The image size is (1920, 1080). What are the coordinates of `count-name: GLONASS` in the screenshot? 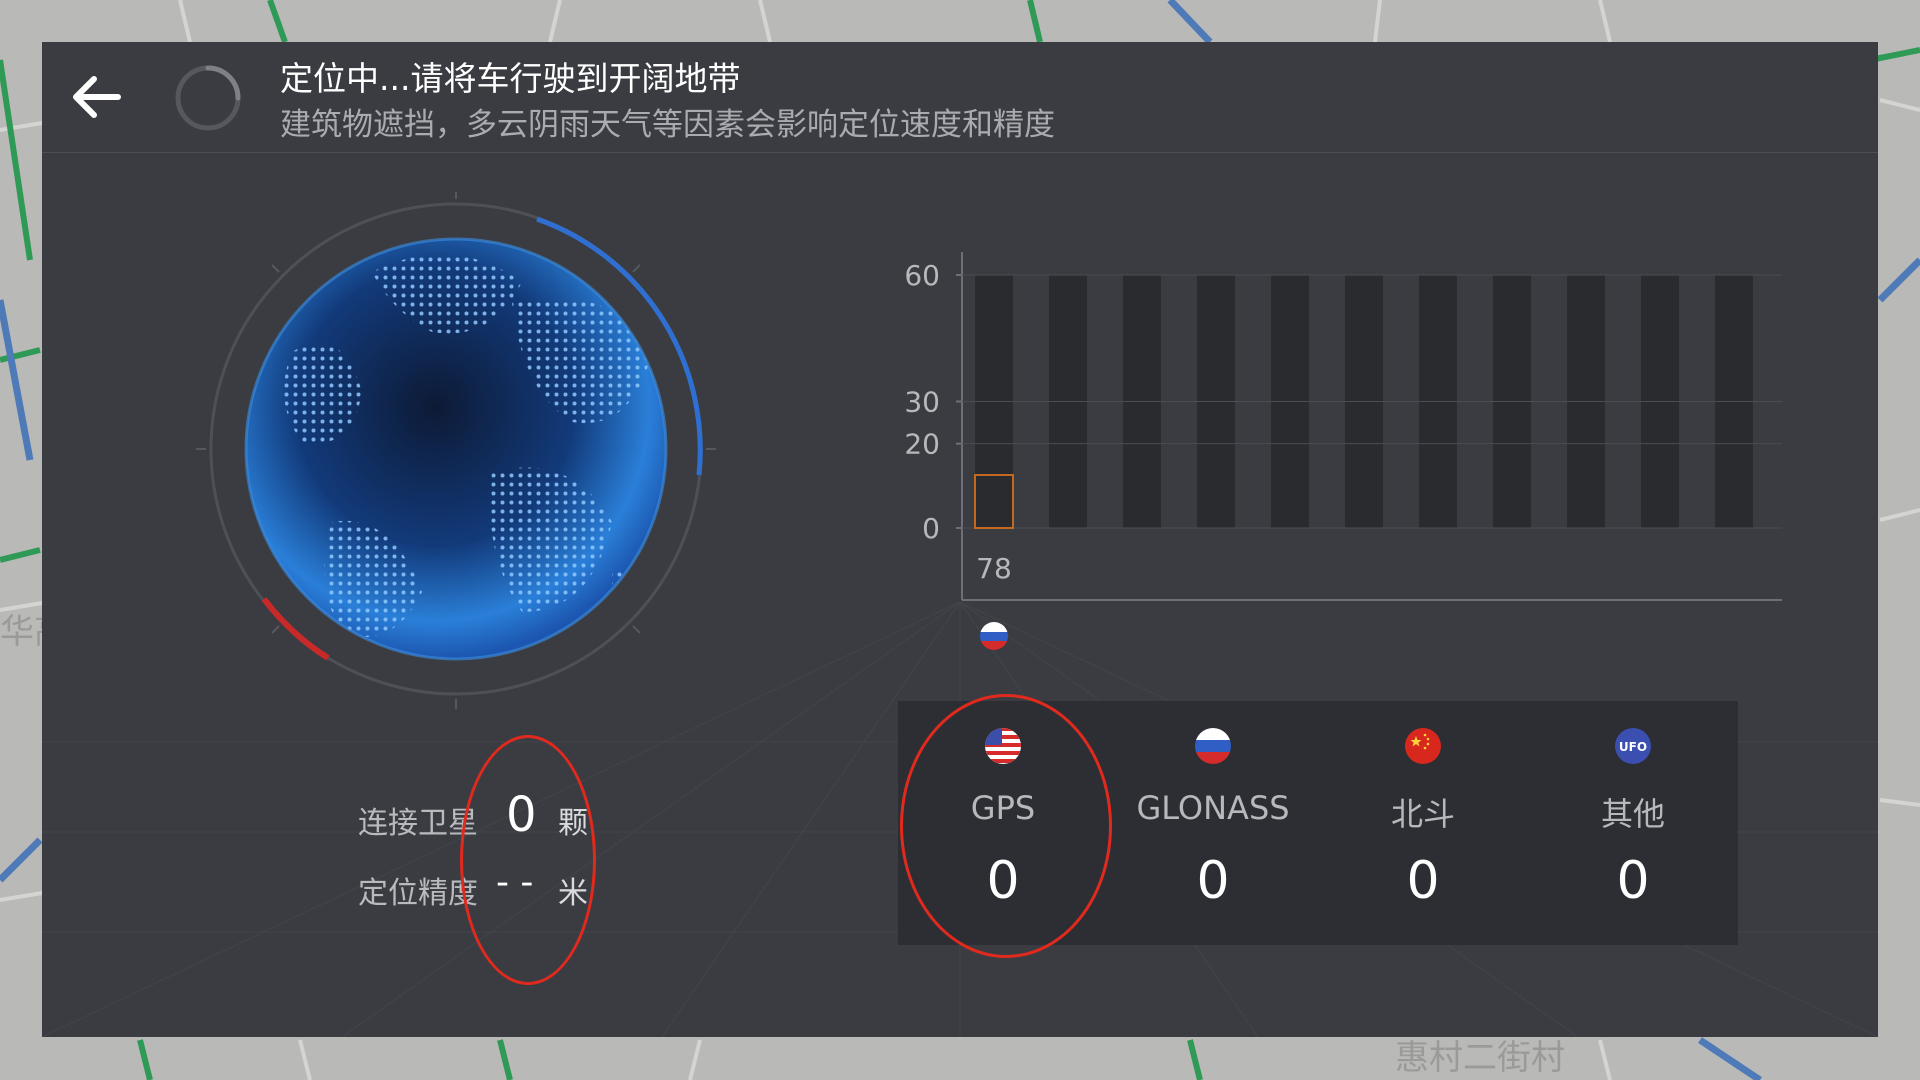 It's located at (1213, 808).